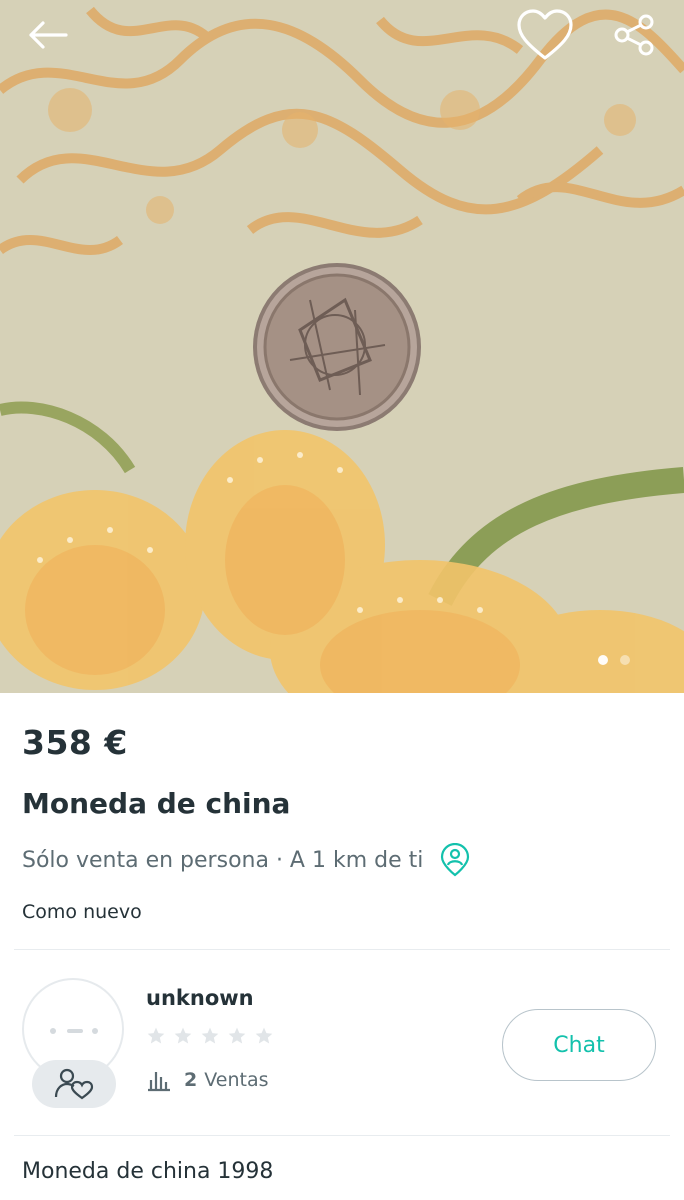 This screenshot has height=1200, width=684. Describe the element at coordinates (342, 1135) in the screenshot. I see `divider` at that location.